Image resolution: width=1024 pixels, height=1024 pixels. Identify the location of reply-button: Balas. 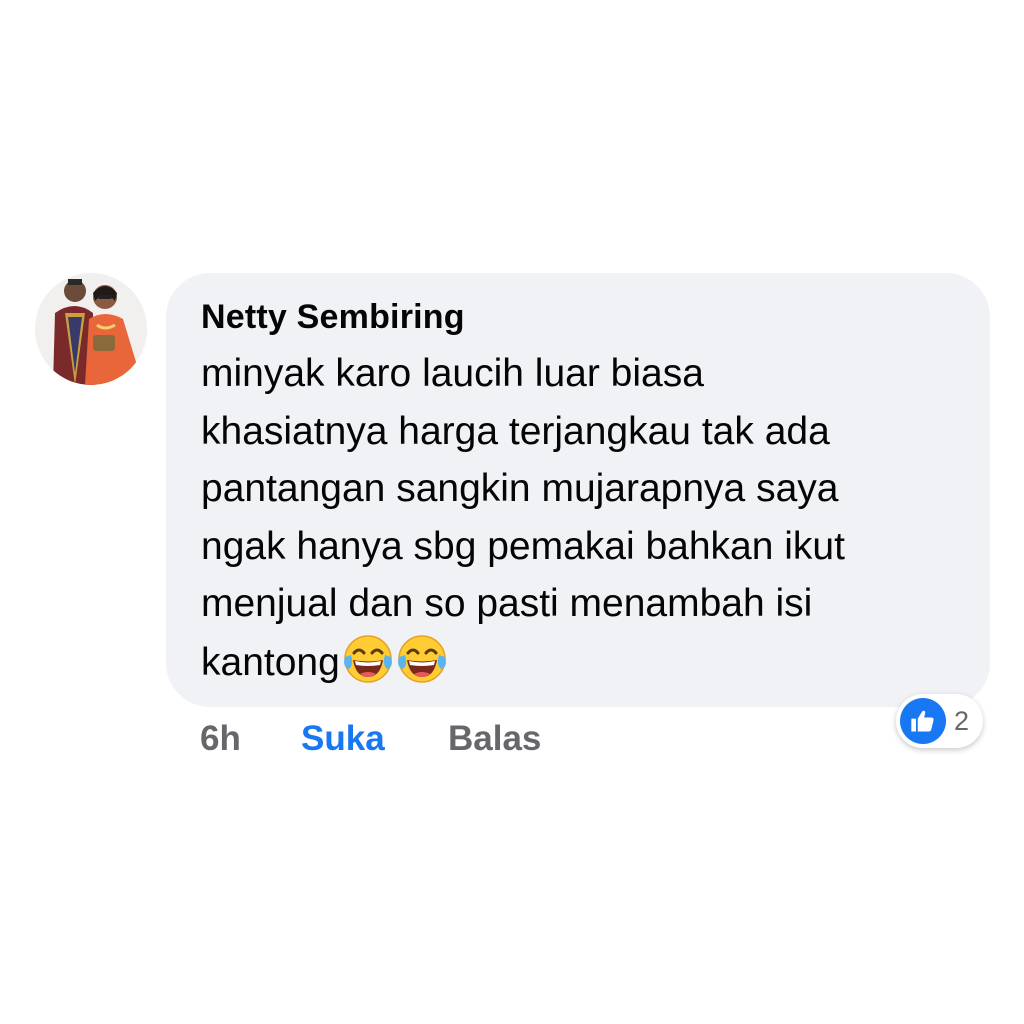
(494, 739).